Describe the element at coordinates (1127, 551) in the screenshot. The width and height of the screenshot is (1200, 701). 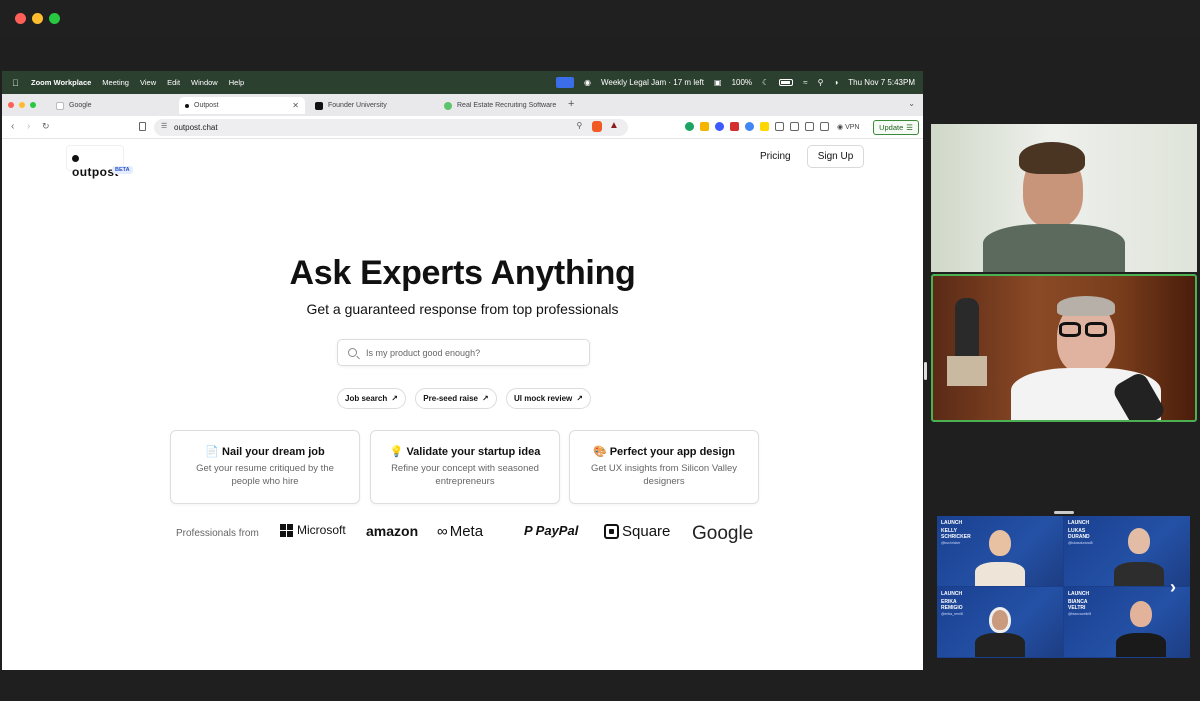
I see `participant-tile: LAUNCH LUKAS DURAND @lukasdurand8` at that location.